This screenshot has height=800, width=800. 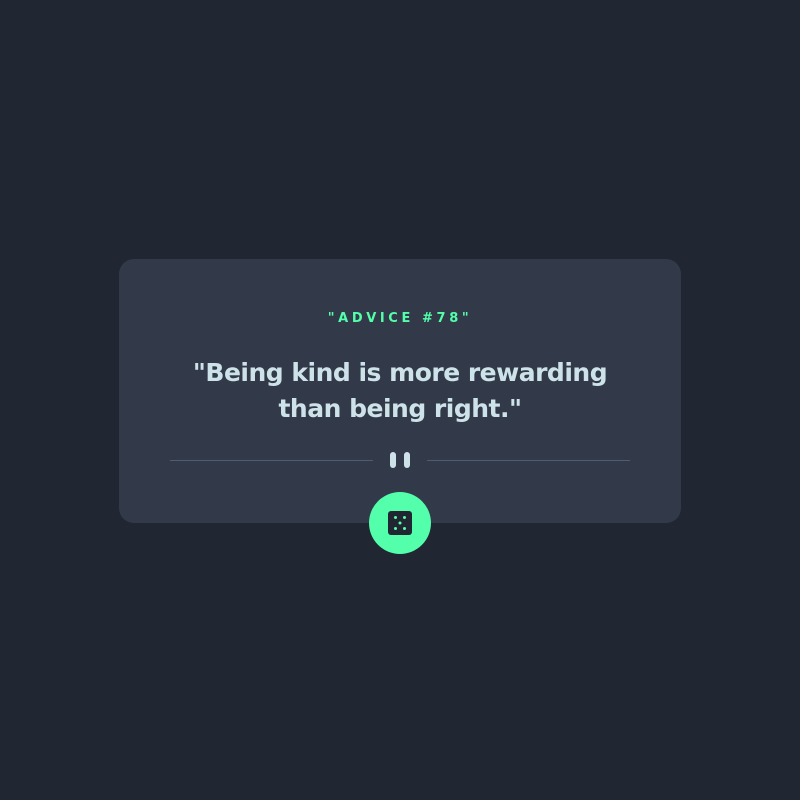 What do you see at coordinates (528, 460) in the screenshot?
I see `divider-line-right` at bounding box center [528, 460].